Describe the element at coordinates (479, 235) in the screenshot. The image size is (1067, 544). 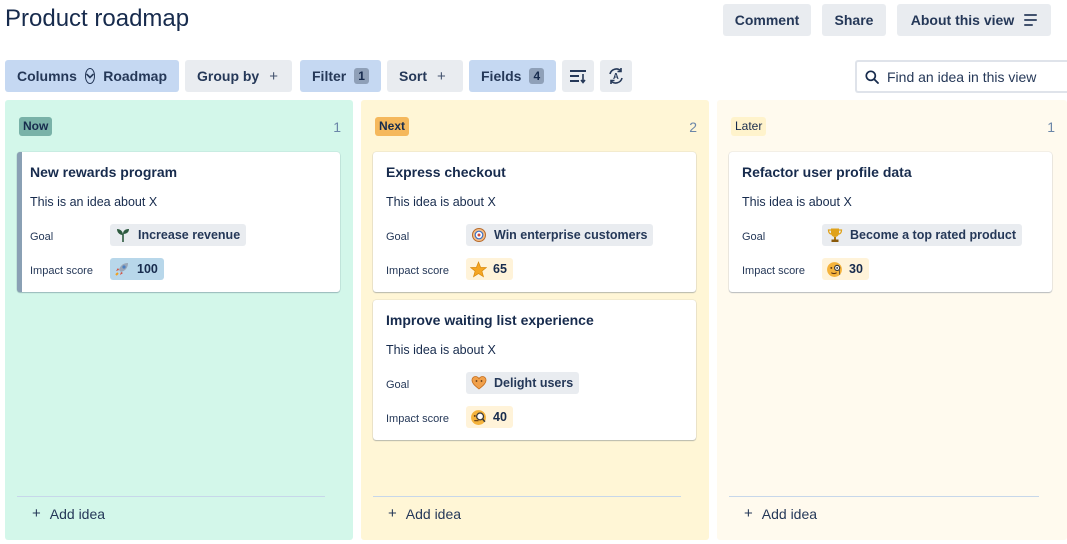
I see `target-icon` at that location.